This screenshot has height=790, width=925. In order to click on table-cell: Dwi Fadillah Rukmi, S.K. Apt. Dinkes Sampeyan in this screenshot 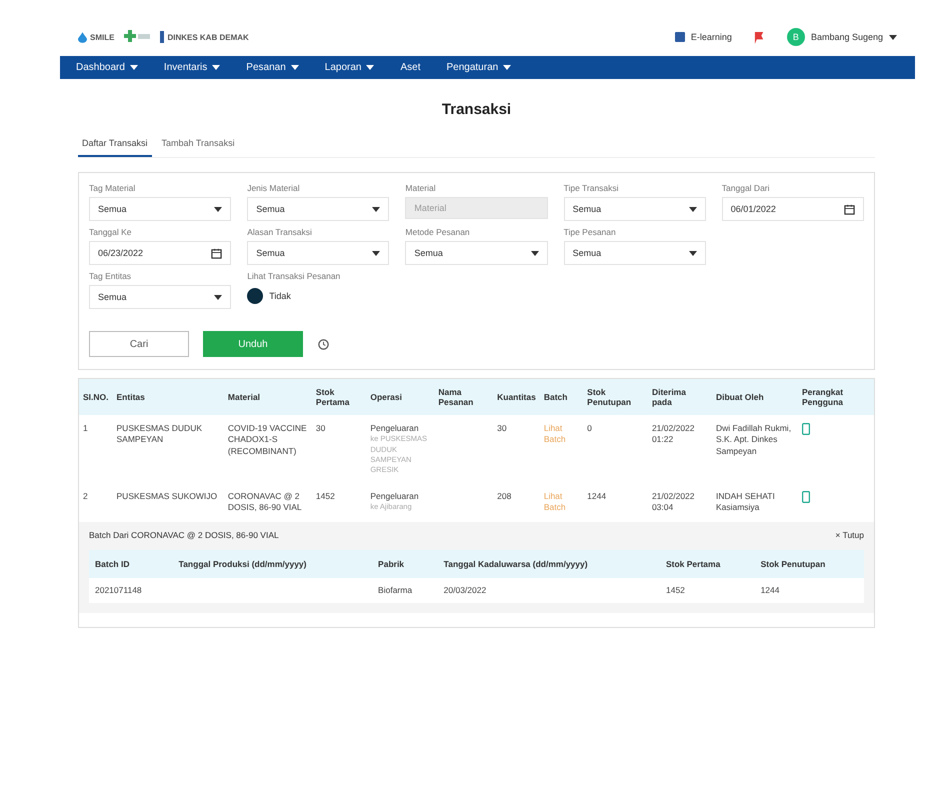, I will do `click(755, 449)`.